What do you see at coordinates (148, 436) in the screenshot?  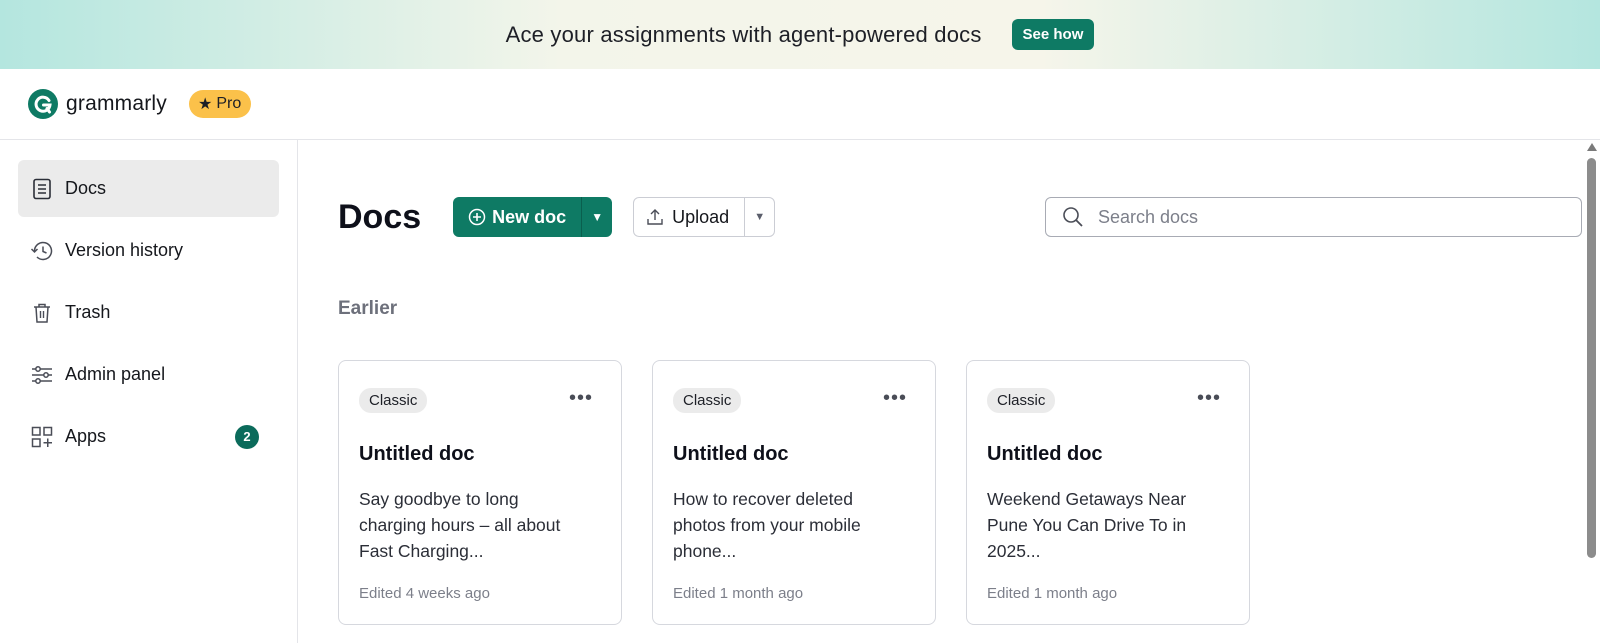 I see `sidebar-item-apps: Apps 2` at bounding box center [148, 436].